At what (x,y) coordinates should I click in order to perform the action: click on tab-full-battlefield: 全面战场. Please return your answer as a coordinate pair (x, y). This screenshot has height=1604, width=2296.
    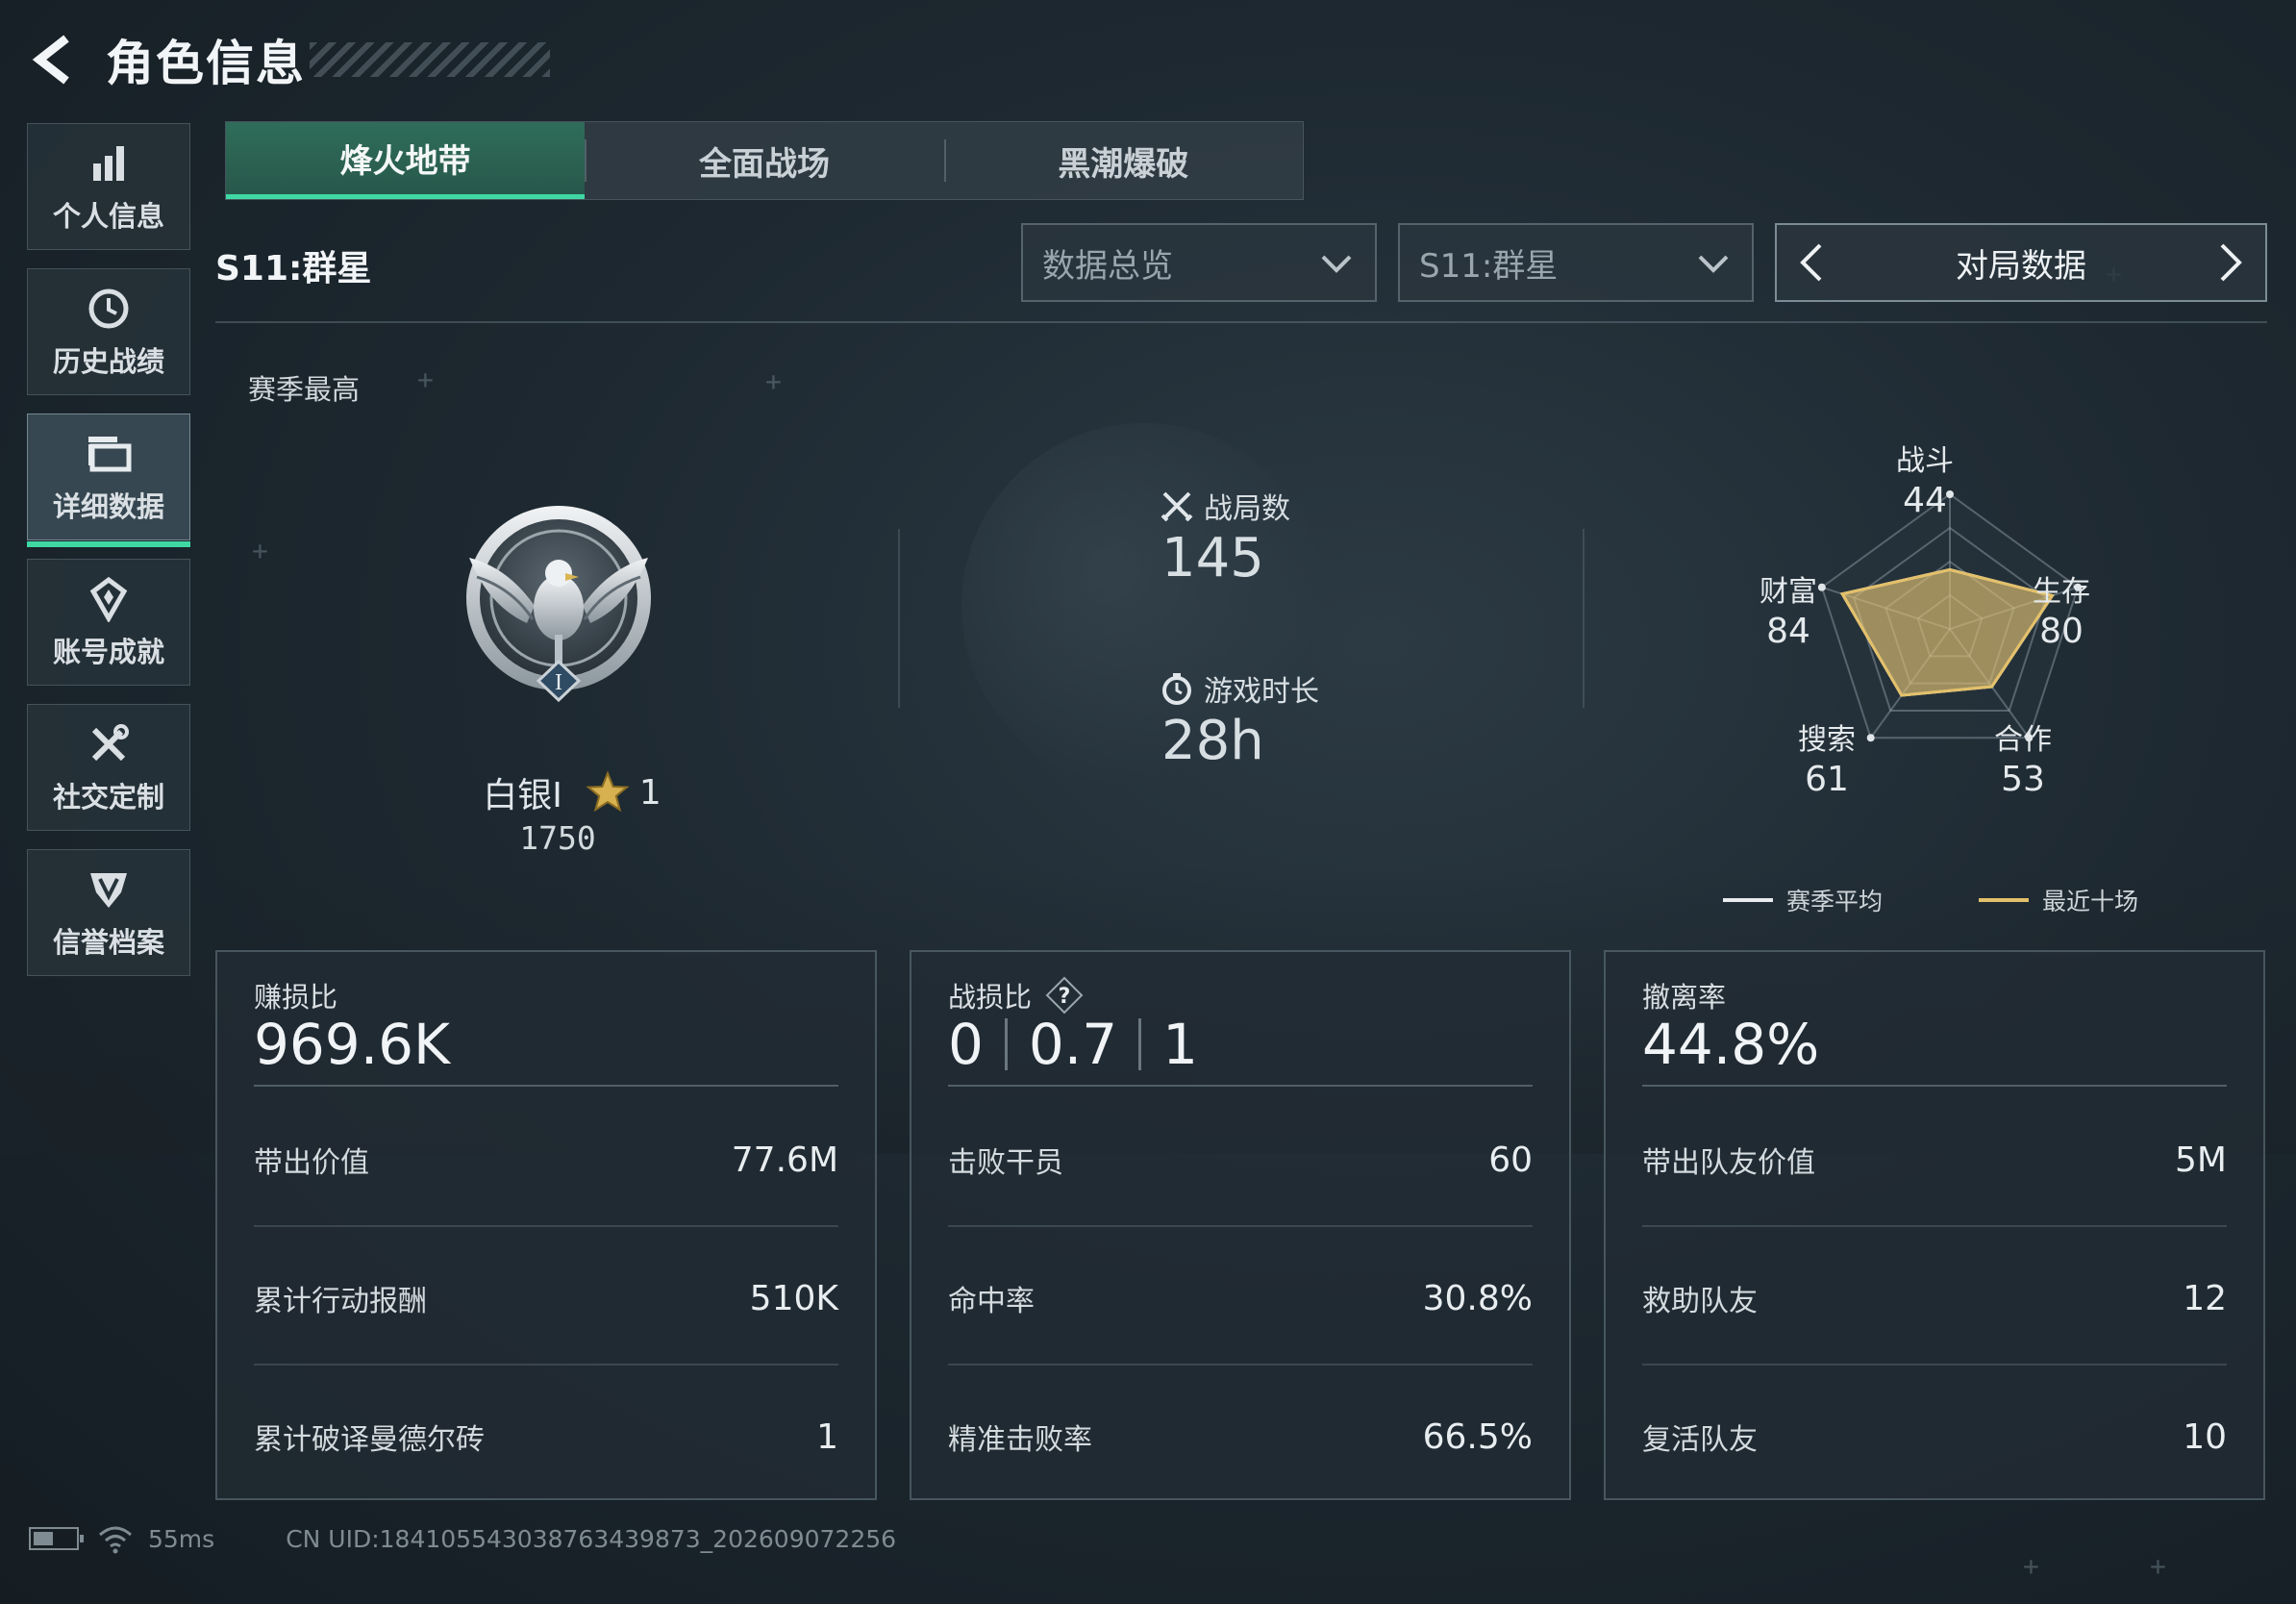
    Looking at the image, I should click on (764, 160).